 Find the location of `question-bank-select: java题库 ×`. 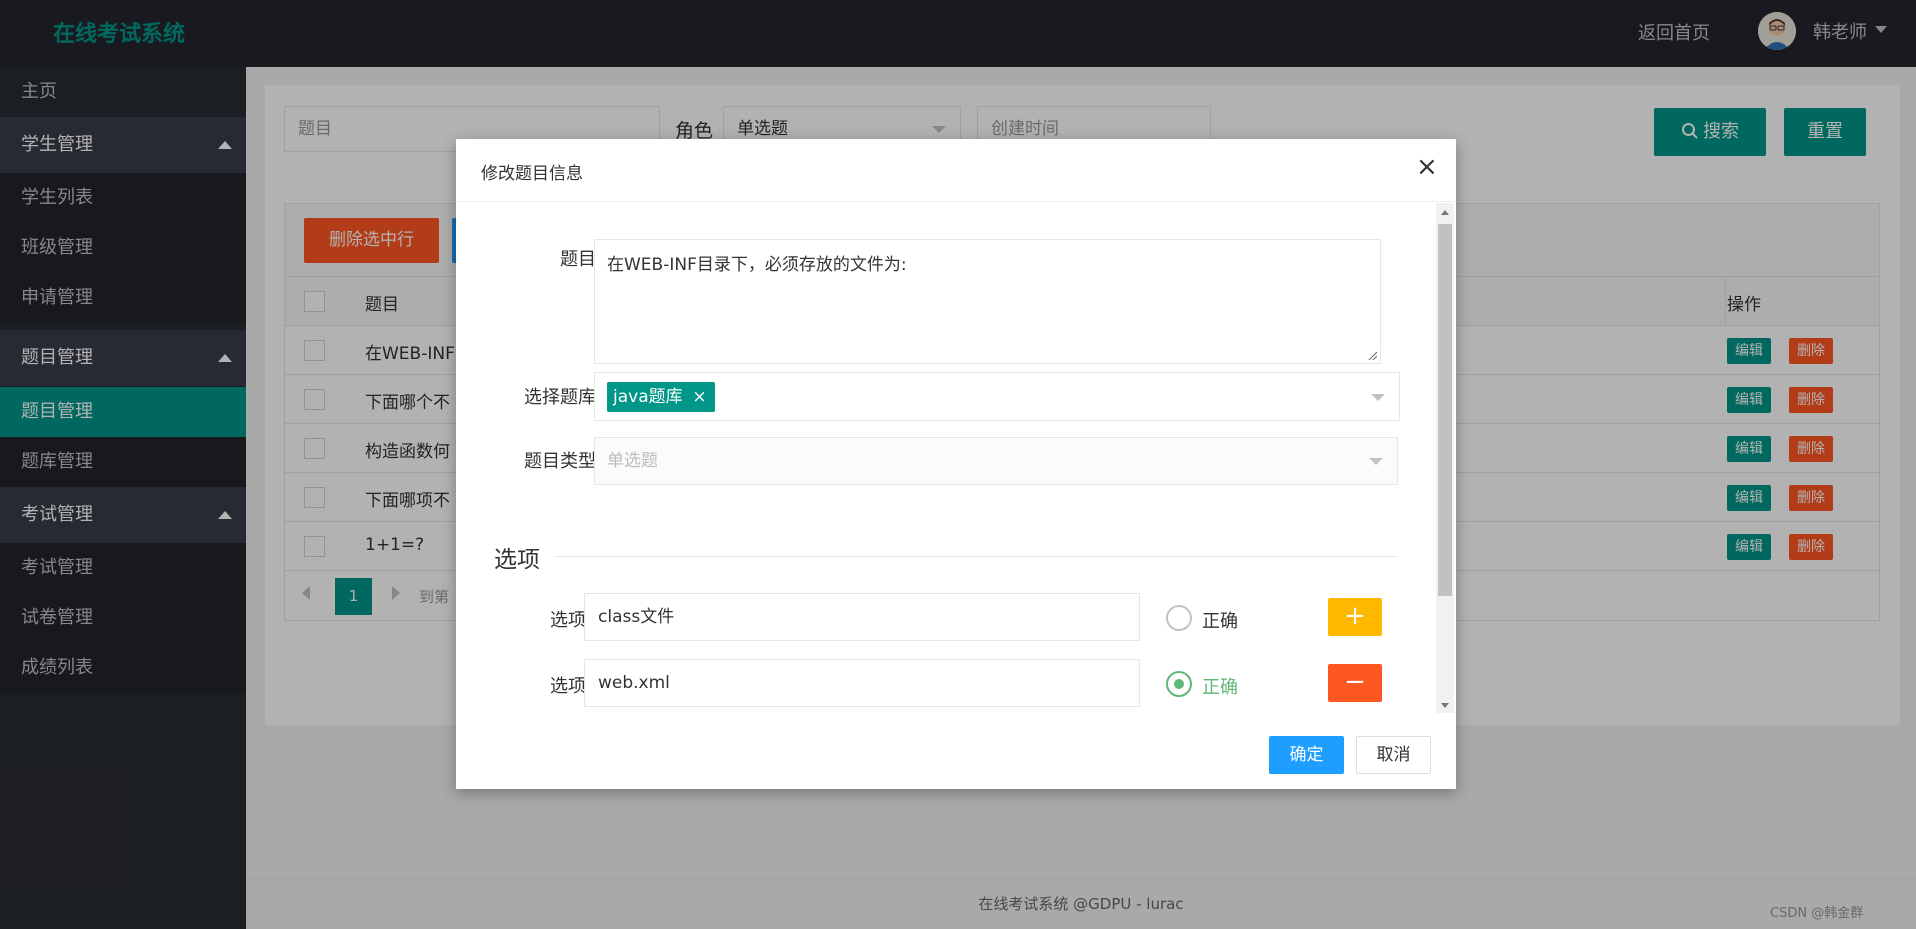

question-bank-select: java题库 × is located at coordinates (997, 396).